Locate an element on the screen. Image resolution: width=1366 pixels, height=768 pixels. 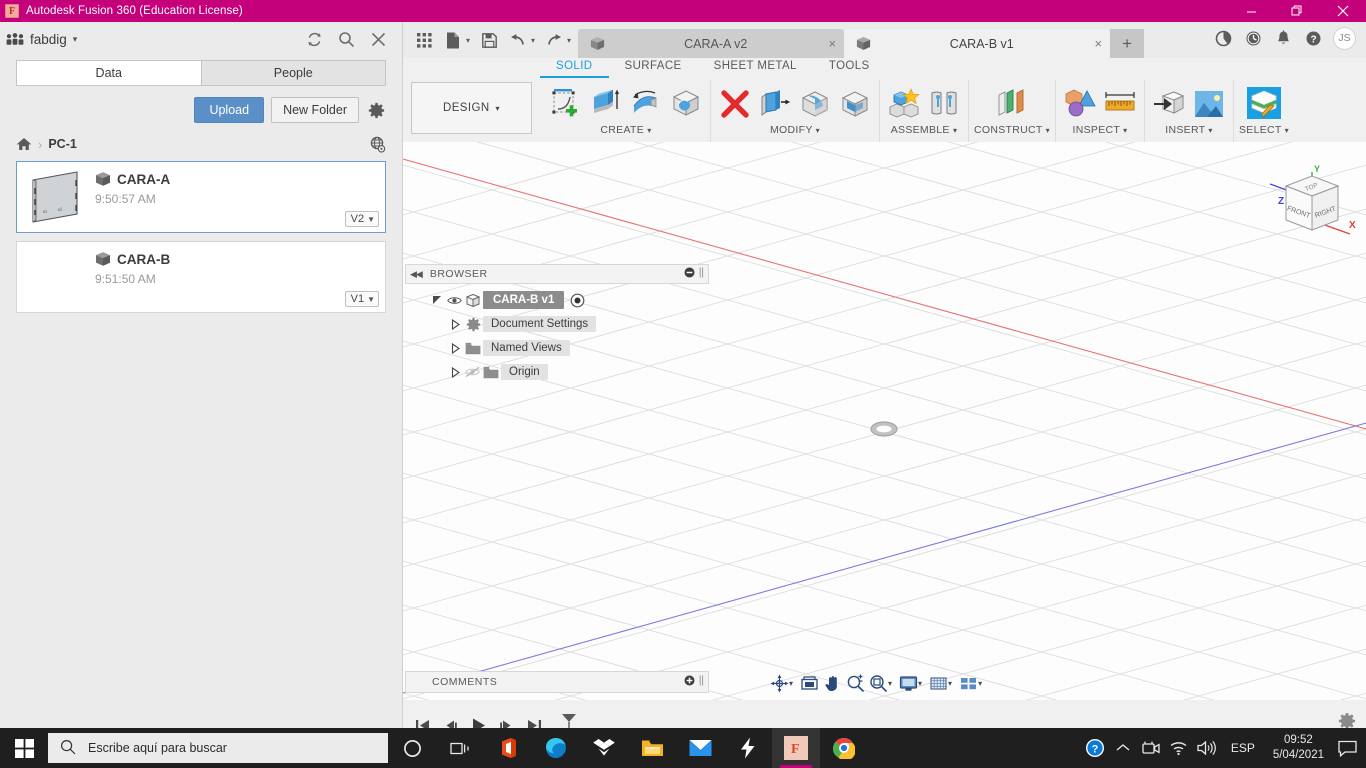
tree-node-origin: Origin is located at coordinates (557, 372).